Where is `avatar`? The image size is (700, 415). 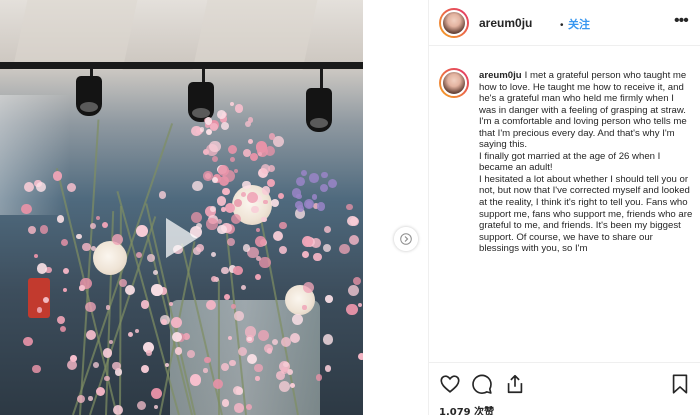
avatar is located at coordinates (454, 23).